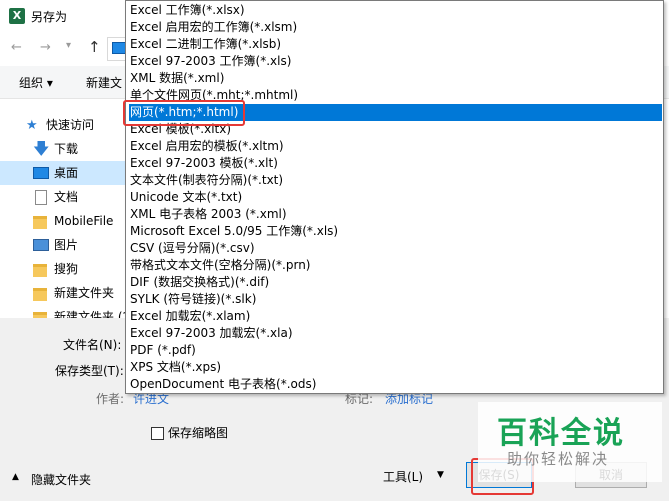 This screenshot has height=501, width=669. I want to click on sidebar-item-label: 桌面, so click(66, 173).